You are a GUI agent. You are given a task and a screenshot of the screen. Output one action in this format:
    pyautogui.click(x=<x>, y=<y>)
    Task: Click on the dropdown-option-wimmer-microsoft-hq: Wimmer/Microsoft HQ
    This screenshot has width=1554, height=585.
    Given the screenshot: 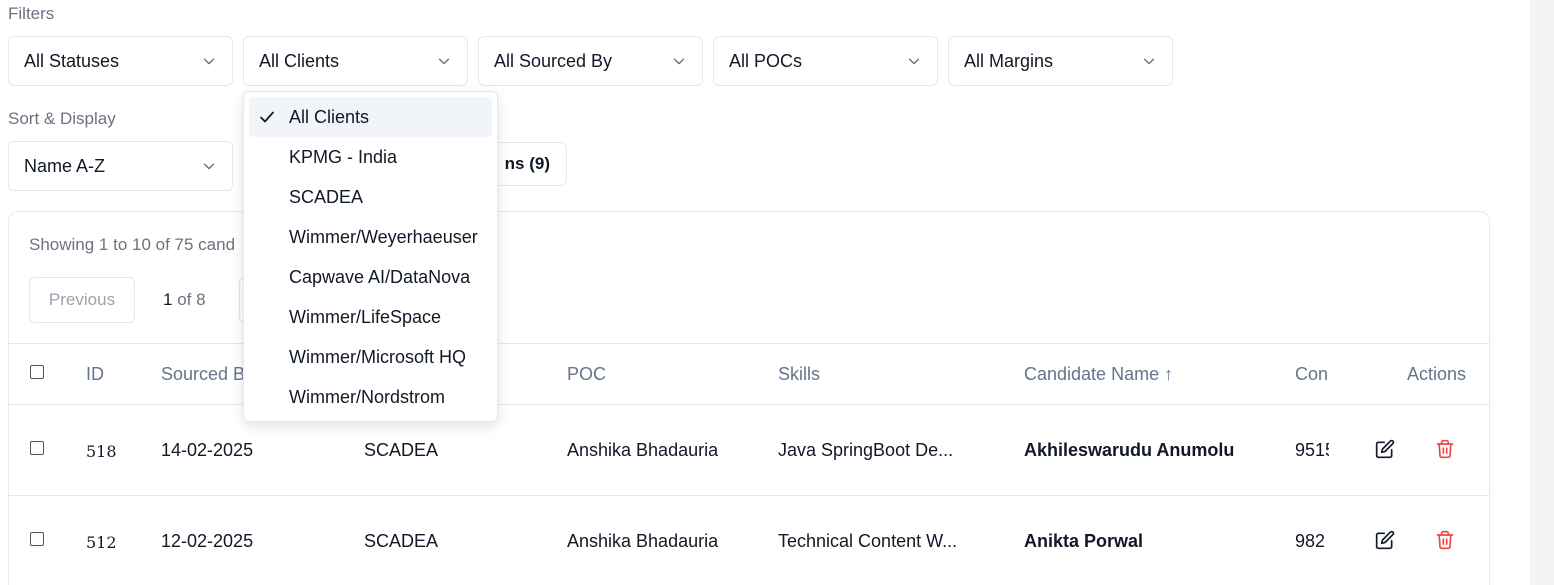 What is the action you would take?
    pyautogui.click(x=370, y=357)
    